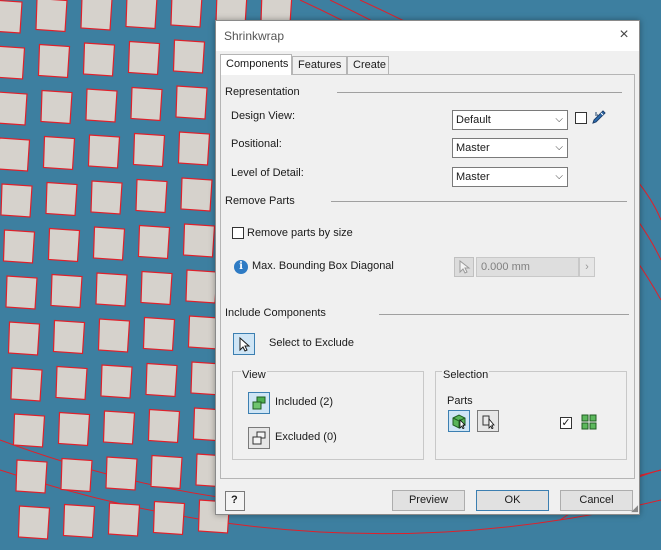 Image resolution: width=661 pixels, height=550 pixels. What do you see at coordinates (304, 402) in the screenshot?
I see `included-label: Included (2)` at bounding box center [304, 402].